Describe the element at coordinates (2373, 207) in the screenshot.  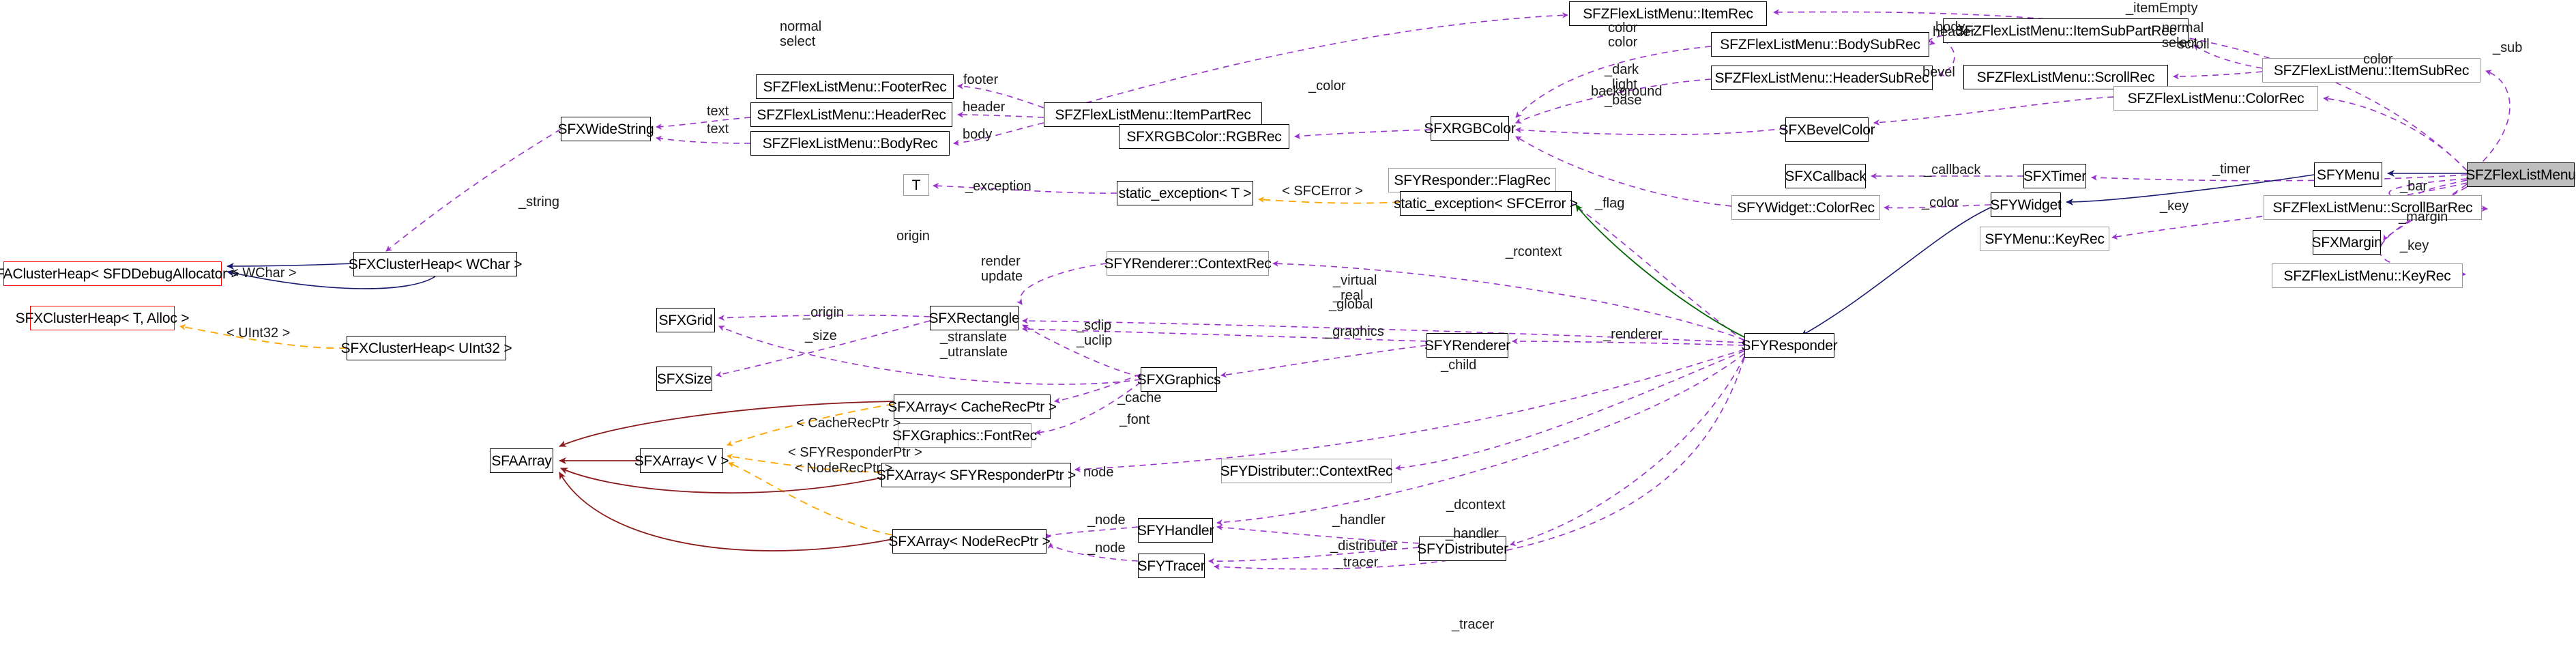
I see `class-node-scrollbarrec: SFZFlexListMenu::ScrollBarRec` at that location.